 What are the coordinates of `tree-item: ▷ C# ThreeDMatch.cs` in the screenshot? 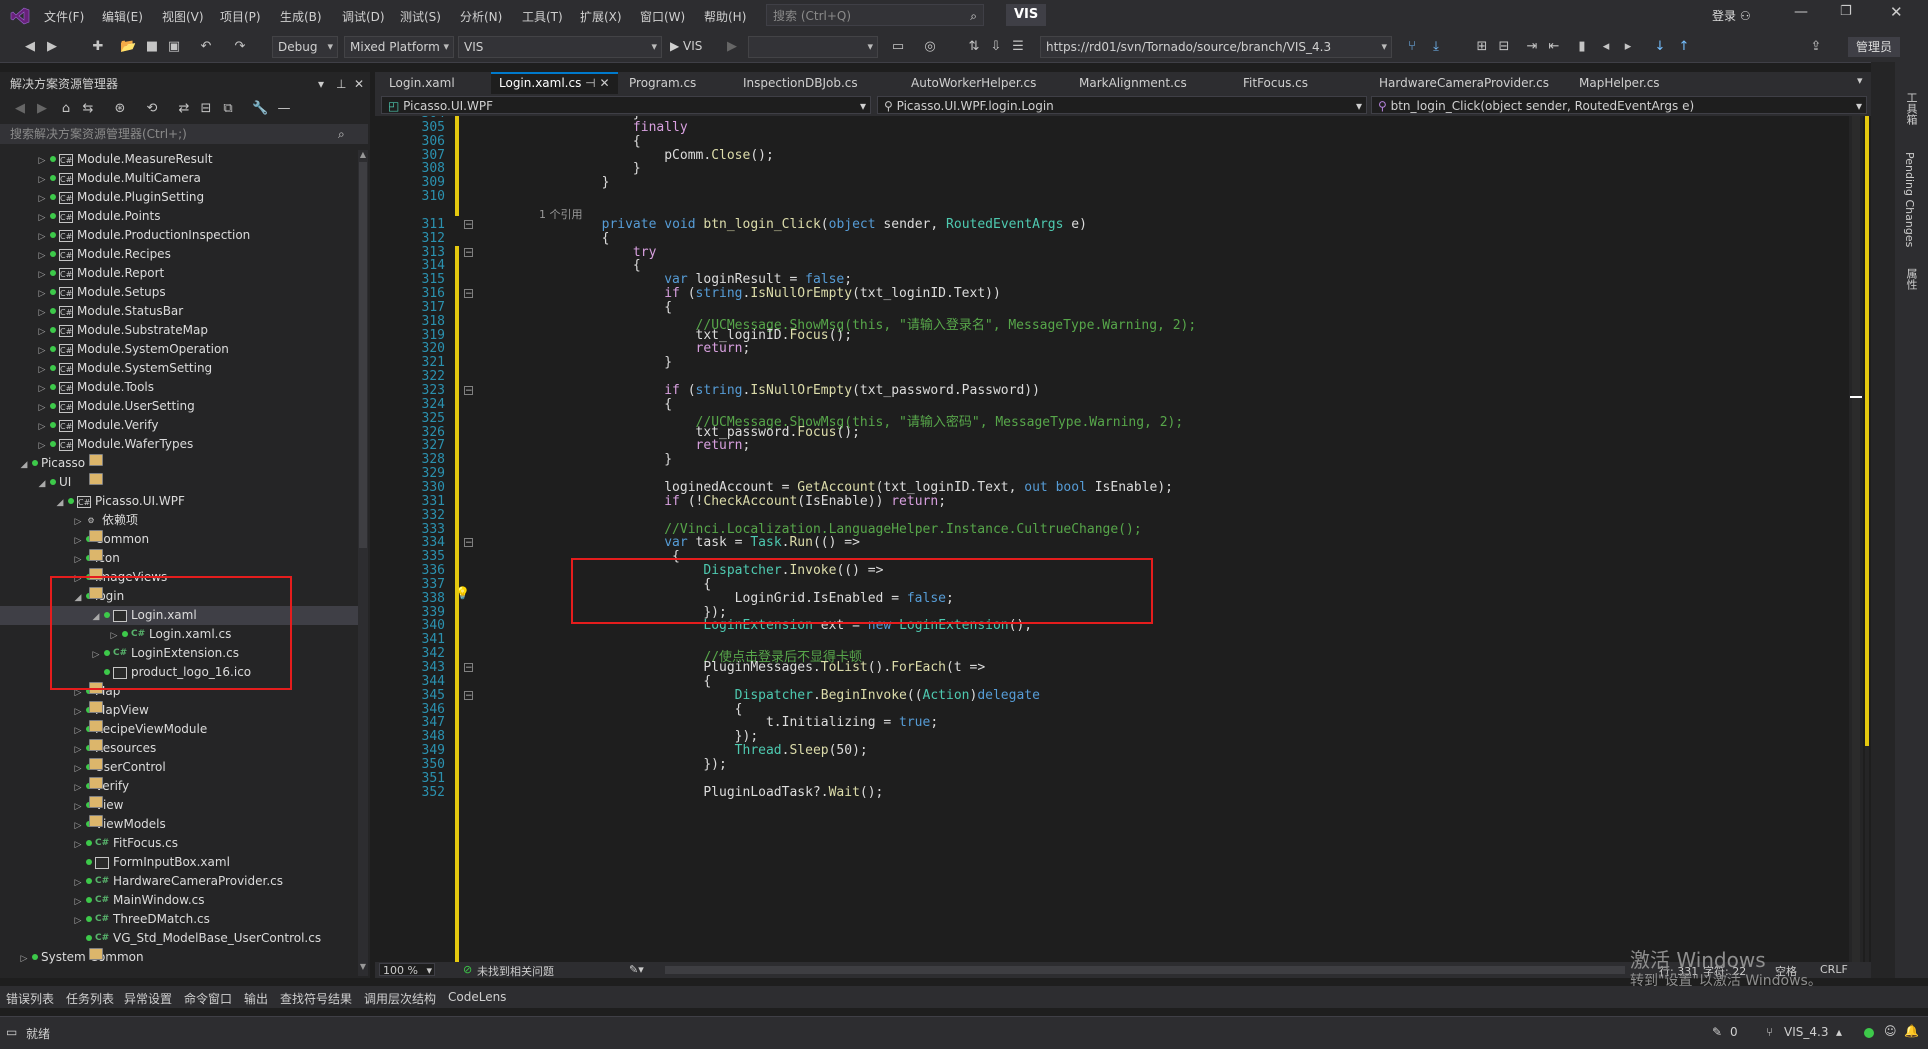 It's located at (179, 919).